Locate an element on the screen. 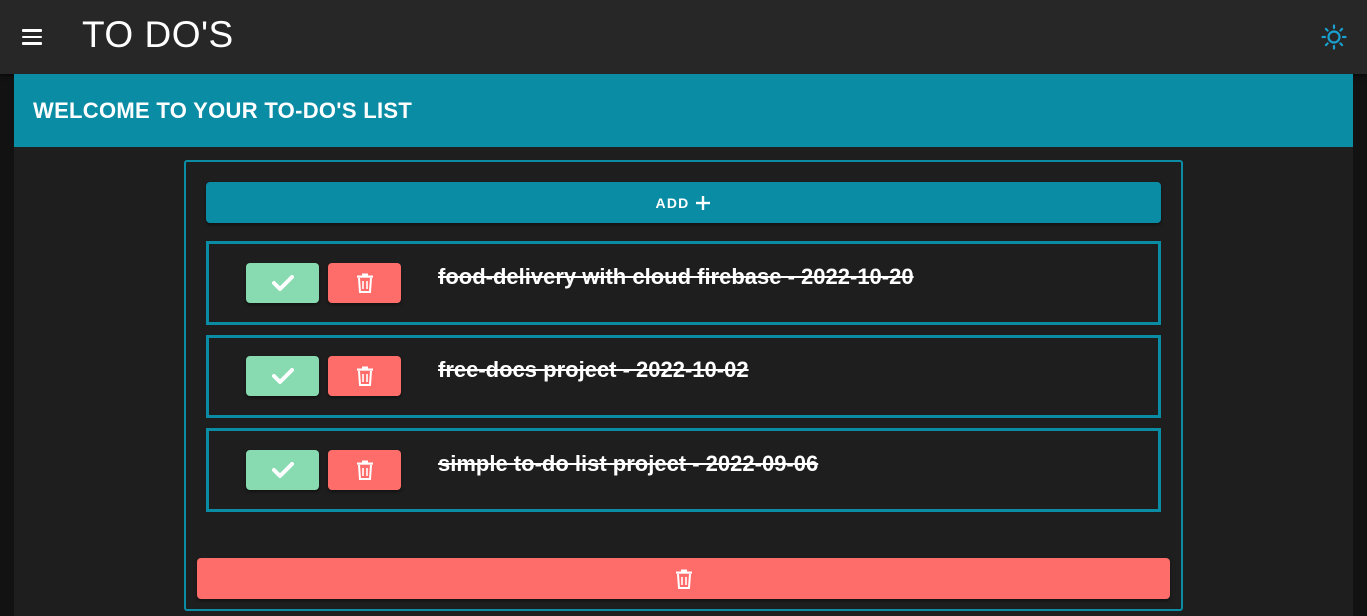 This screenshot has width=1367, height=616. todo-text: free-docs project - 2022-10-02 is located at coordinates (593, 369).